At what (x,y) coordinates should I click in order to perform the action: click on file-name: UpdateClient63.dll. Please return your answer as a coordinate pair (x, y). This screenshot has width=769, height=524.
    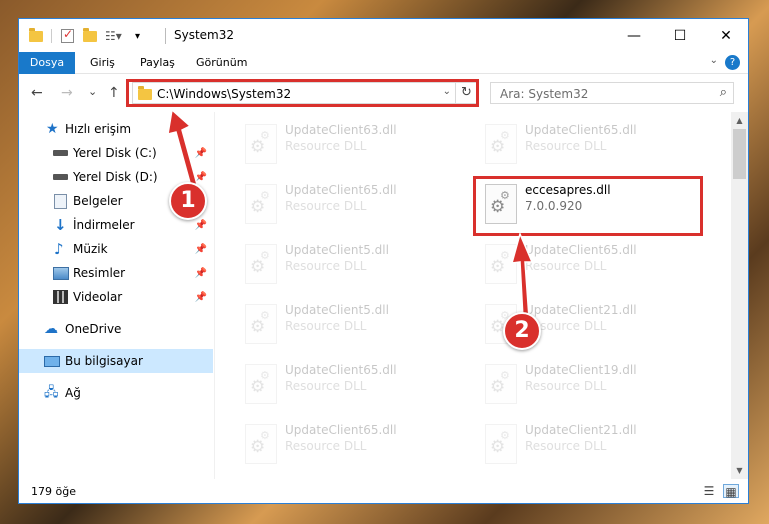
    Looking at the image, I should click on (341, 130).